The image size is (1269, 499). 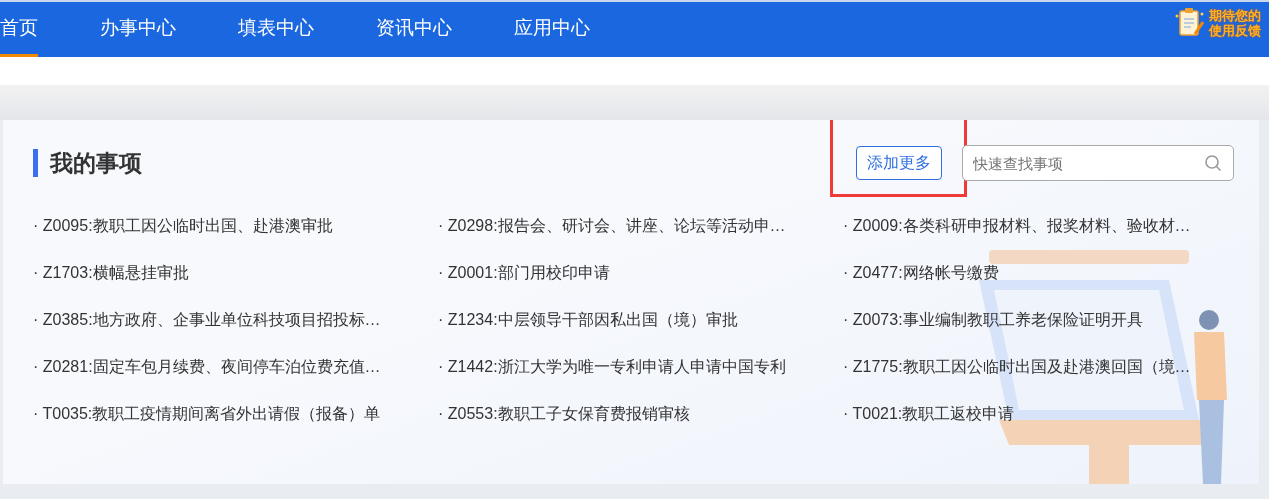 What do you see at coordinates (111, 272) in the screenshot?
I see `item-link: · Z1703:横幅悬挂审批` at bounding box center [111, 272].